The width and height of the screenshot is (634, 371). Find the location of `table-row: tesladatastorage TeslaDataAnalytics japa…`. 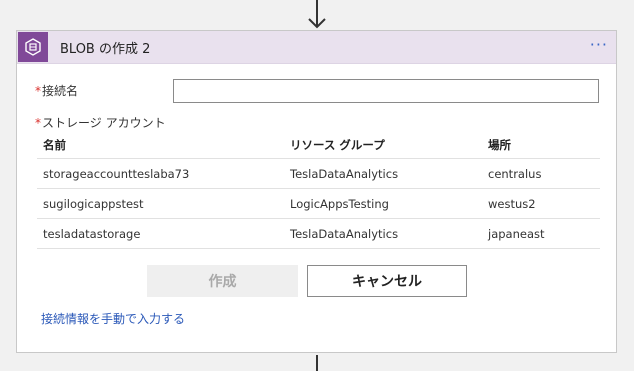

table-row: tesladatastorage TeslaDataAnalytics japa… is located at coordinates (318, 234).